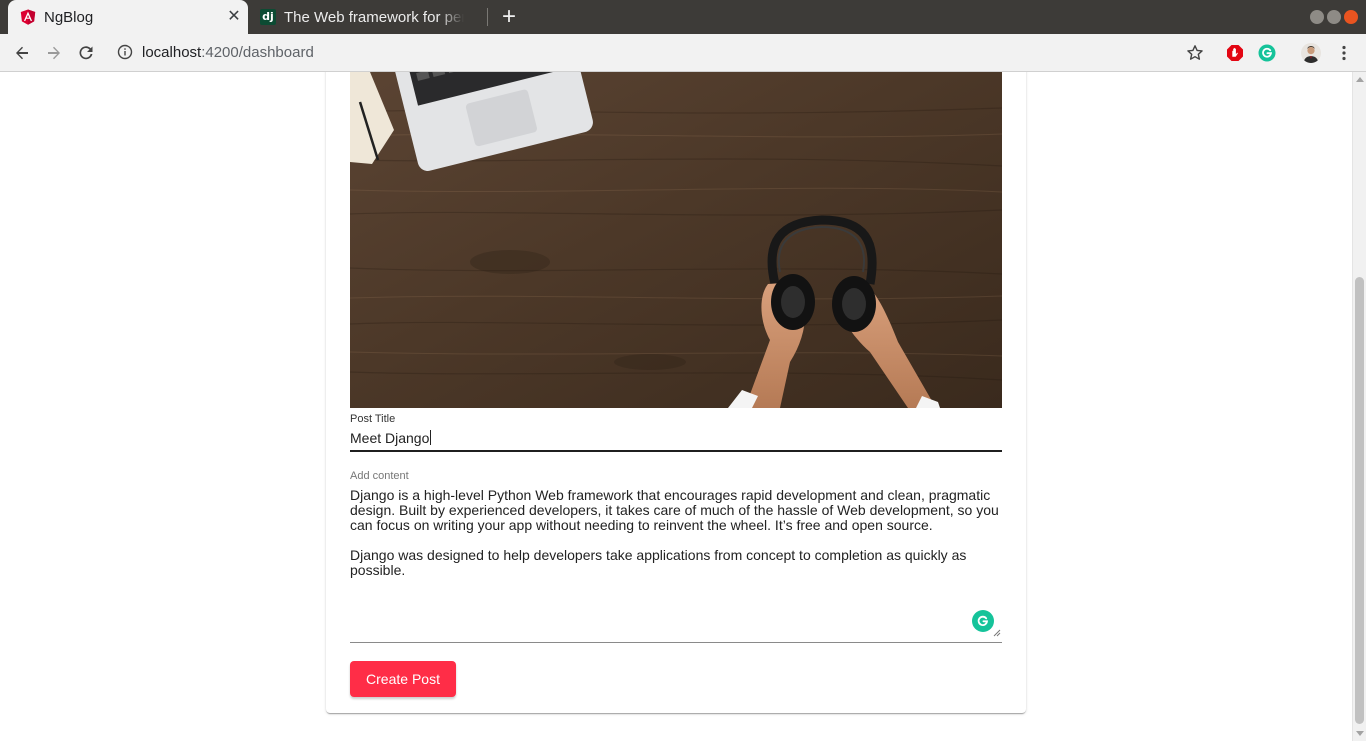 The width and height of the screenshot is (1366, 741). I want to click on reload-button, so click(86, 53).